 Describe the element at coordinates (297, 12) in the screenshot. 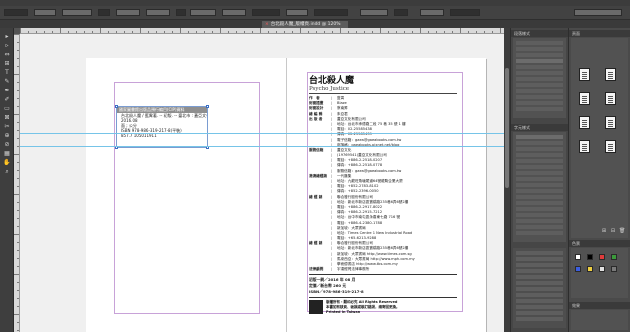

I see `stroke-weight-field` at that location.